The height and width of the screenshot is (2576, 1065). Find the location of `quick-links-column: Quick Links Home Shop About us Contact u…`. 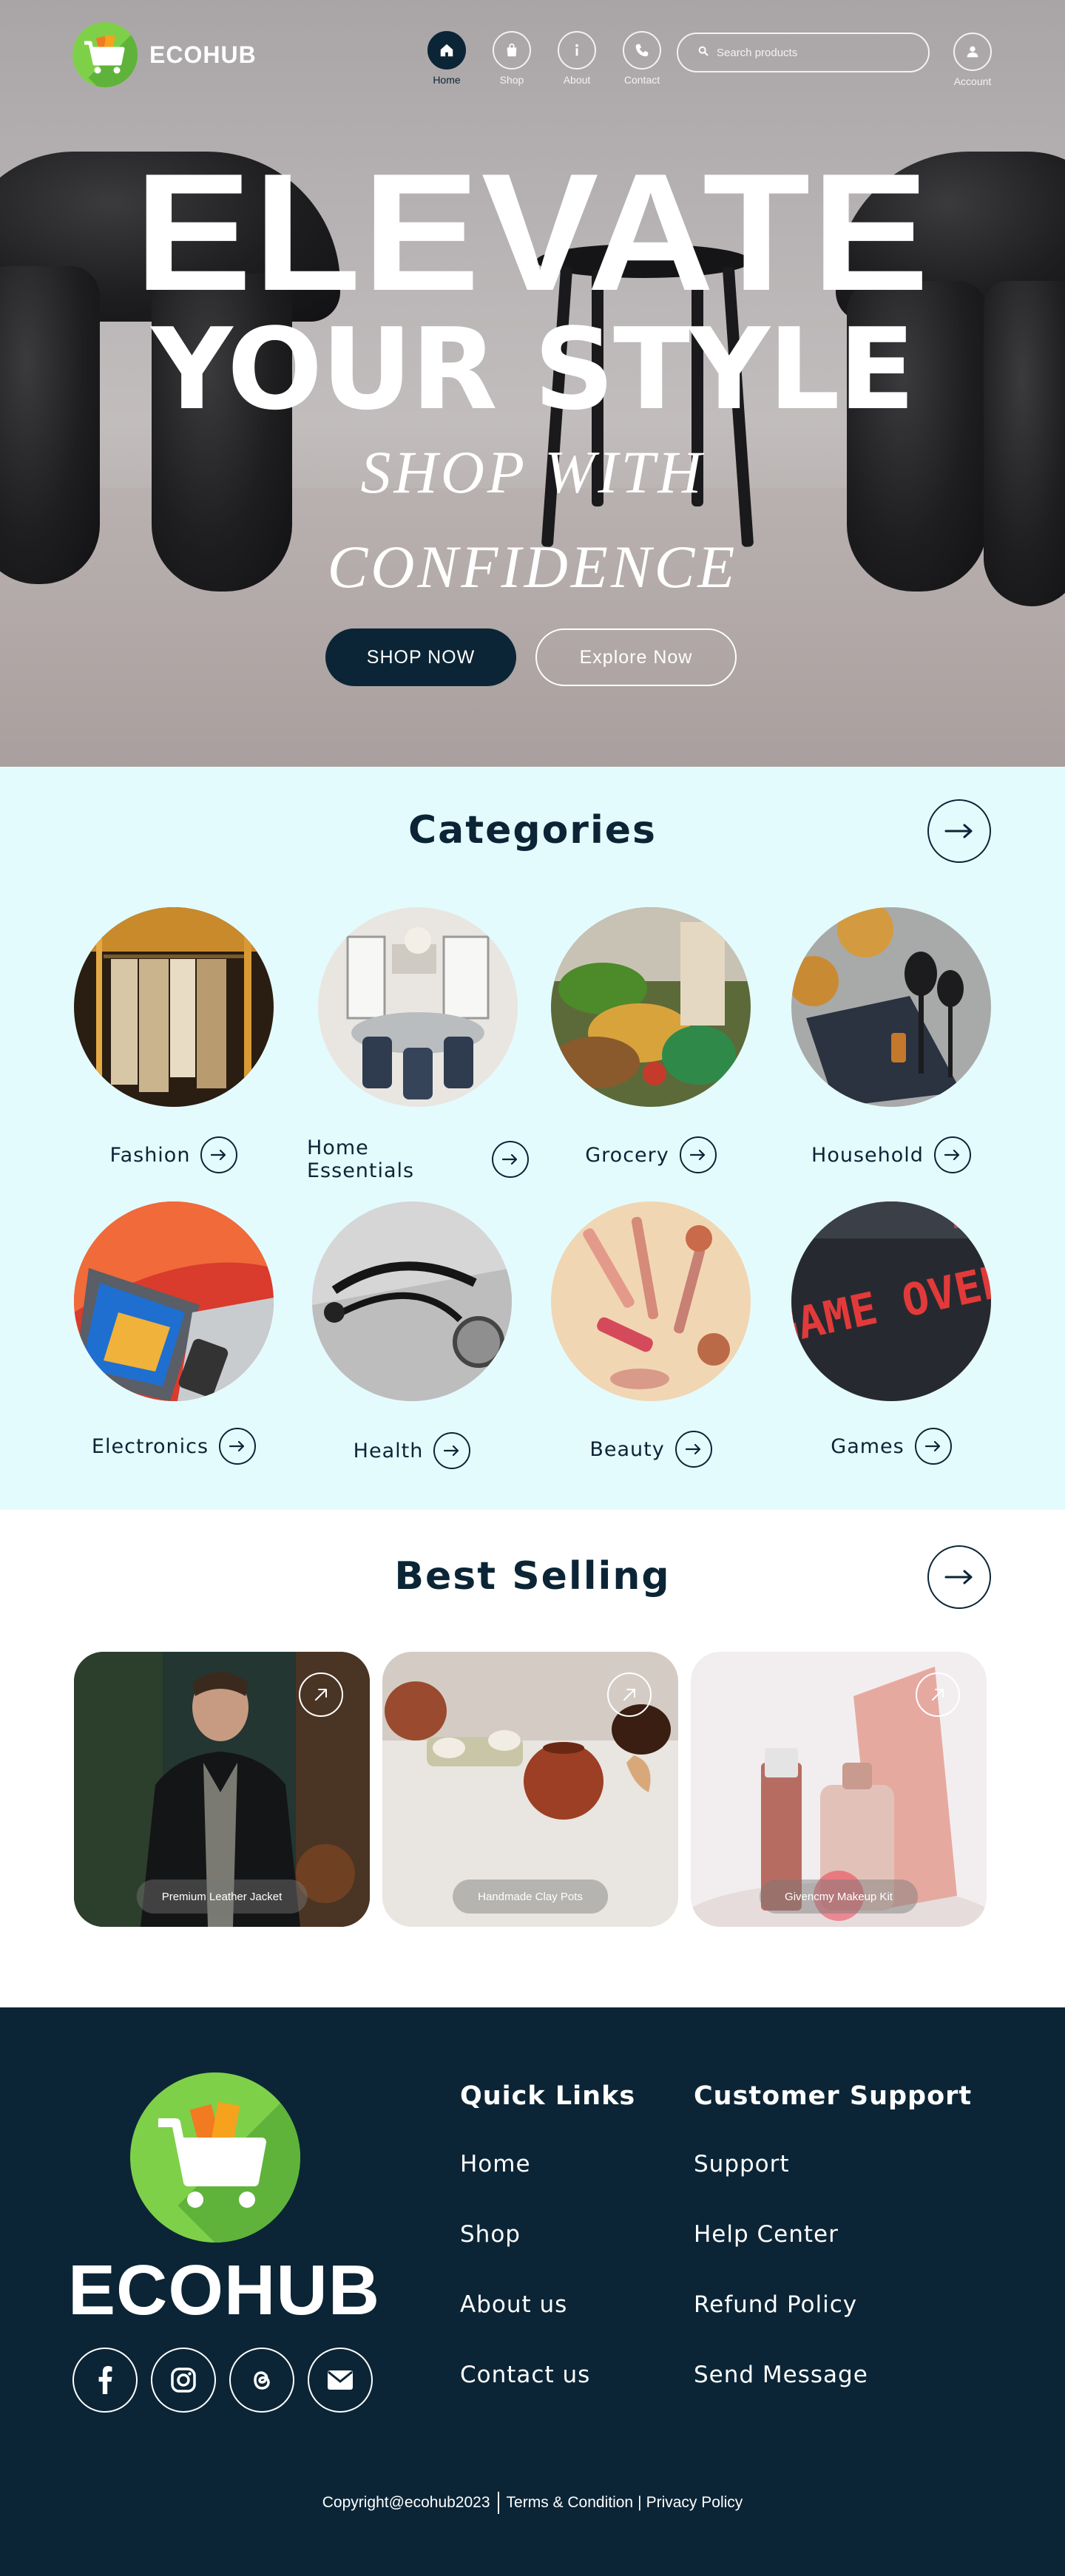

quick-links-column: Quick Links Home Shop About us Contact u… is located at coordinates (547, 2256).